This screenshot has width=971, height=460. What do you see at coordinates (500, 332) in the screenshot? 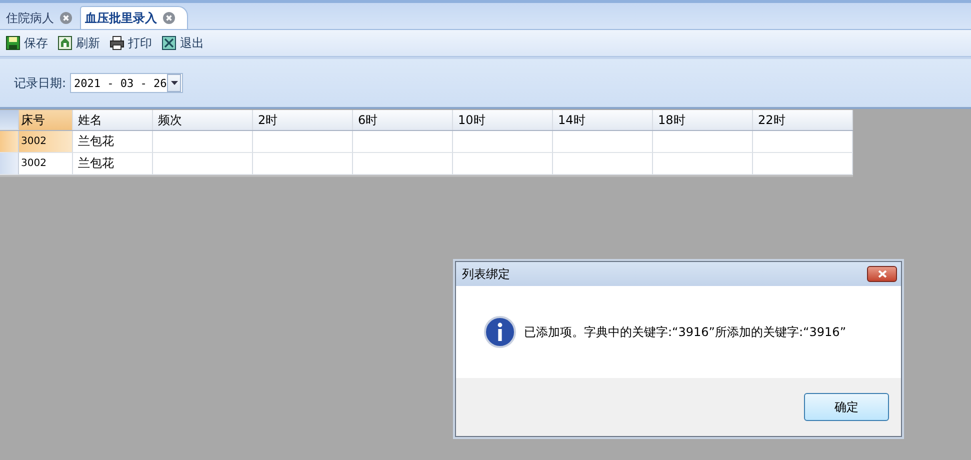
I see `info-icon` at bounding box center [500, 332].